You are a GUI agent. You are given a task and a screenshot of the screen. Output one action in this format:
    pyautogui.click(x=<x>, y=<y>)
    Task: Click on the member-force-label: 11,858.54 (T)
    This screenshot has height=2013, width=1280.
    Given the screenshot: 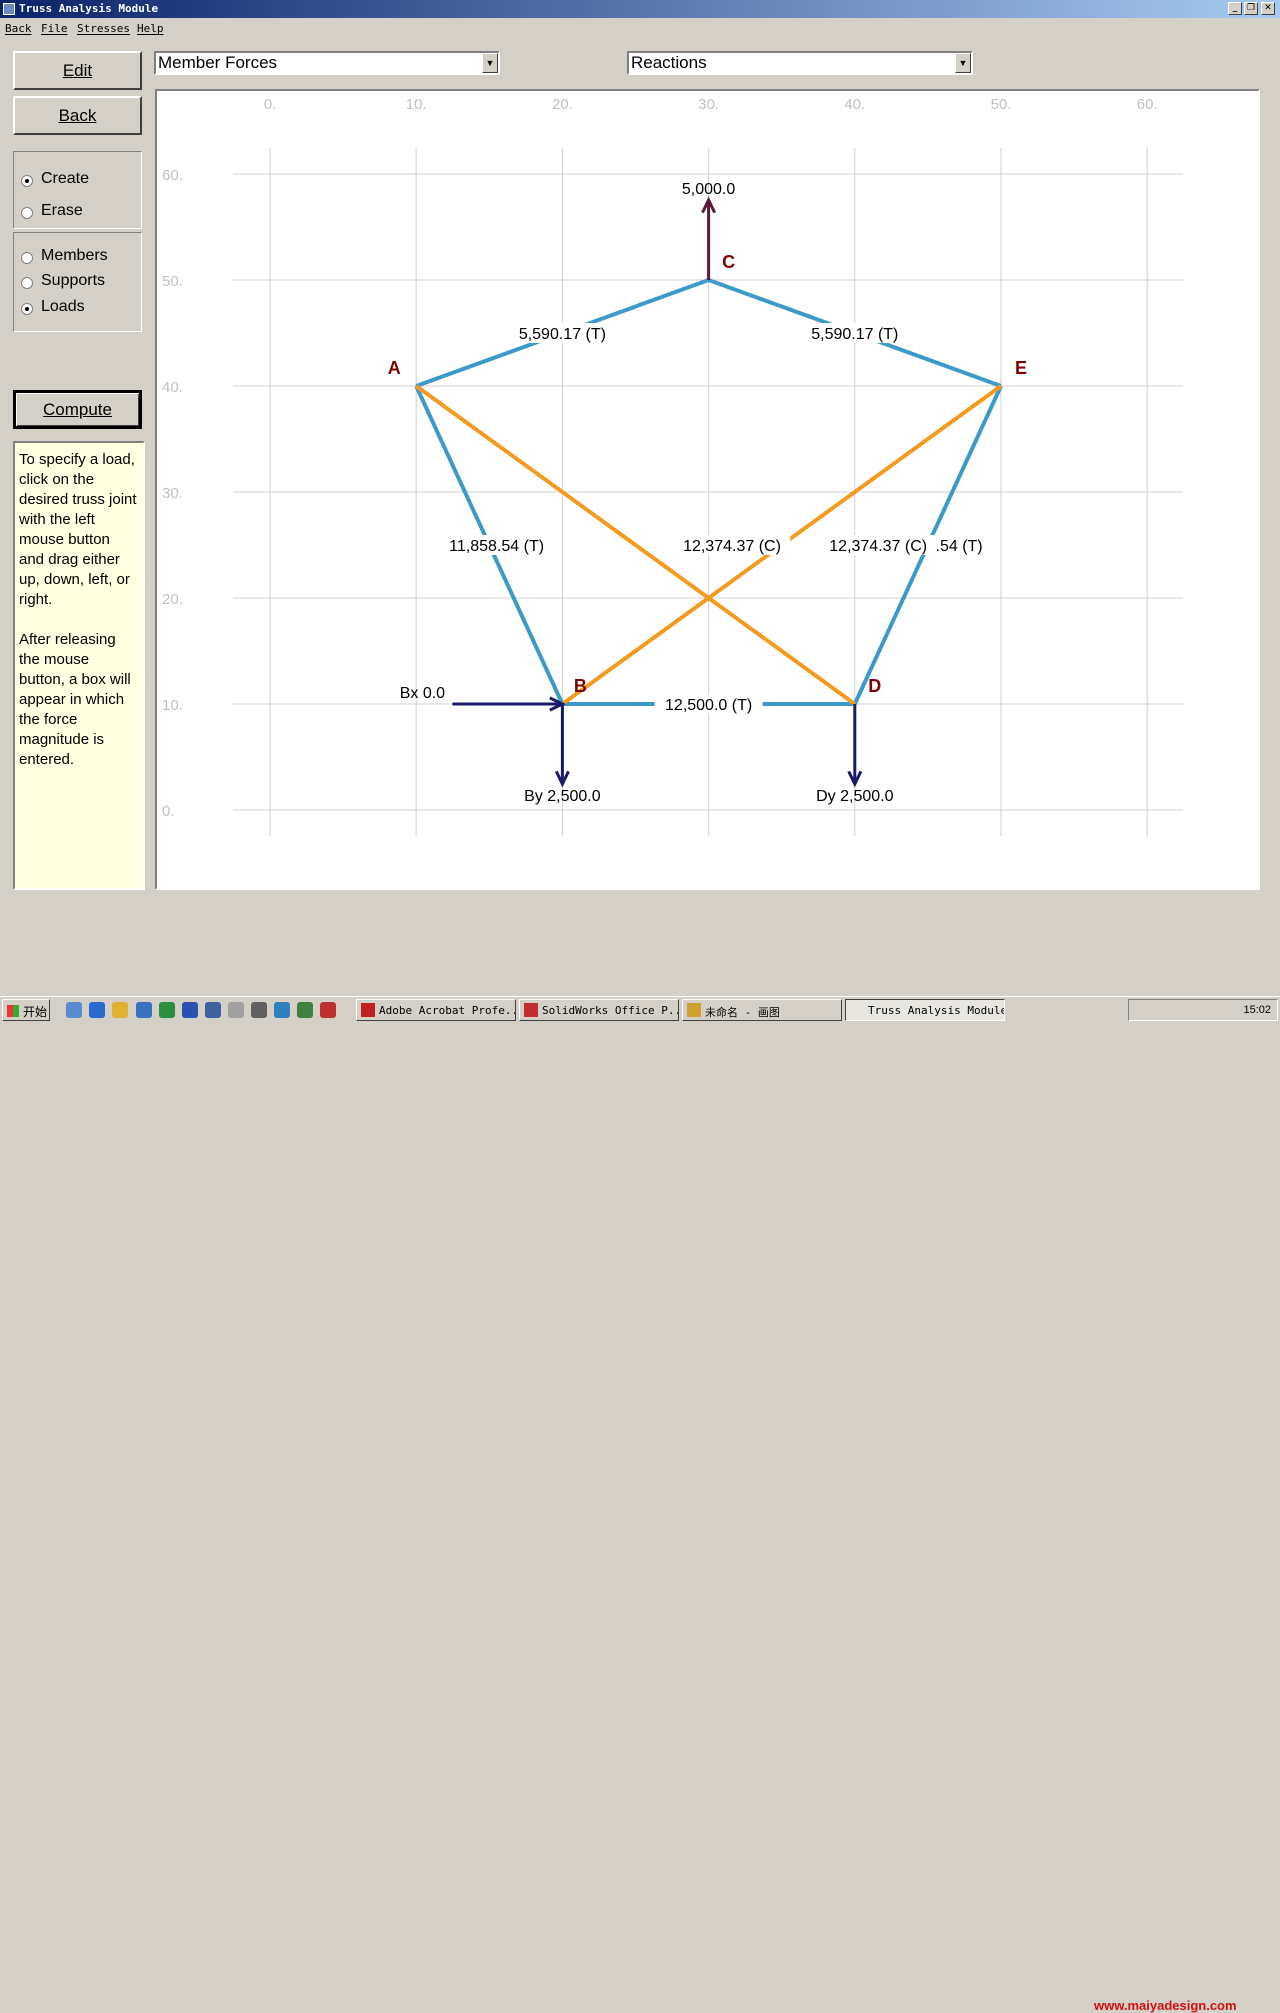 What is the action you would take?
    pyautogui.click(x=496, y=546)
    